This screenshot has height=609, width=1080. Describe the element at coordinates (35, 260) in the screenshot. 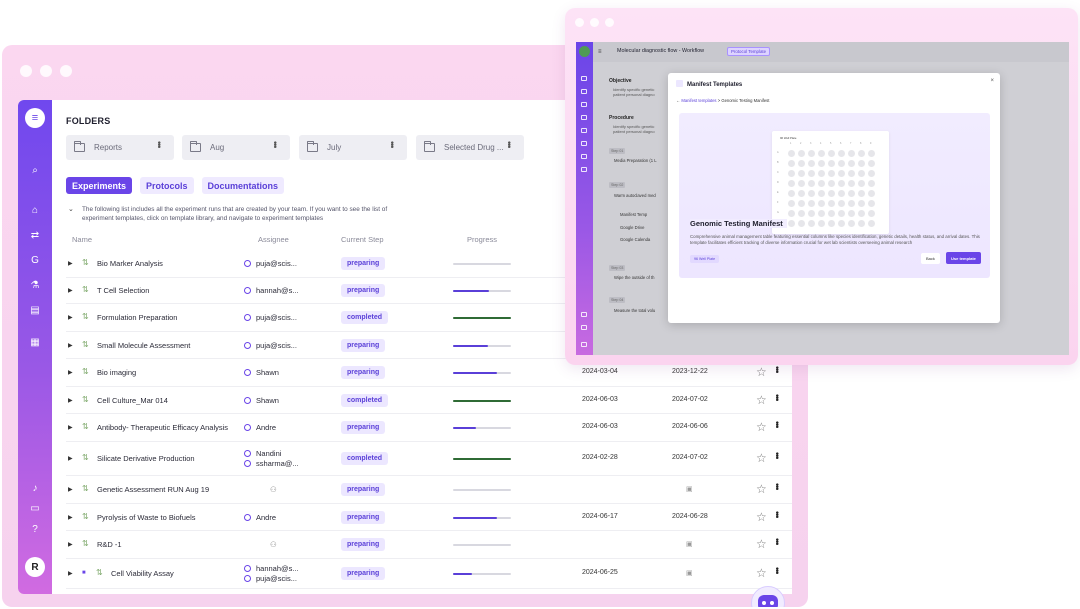

I see `g-icon: G` at that location.